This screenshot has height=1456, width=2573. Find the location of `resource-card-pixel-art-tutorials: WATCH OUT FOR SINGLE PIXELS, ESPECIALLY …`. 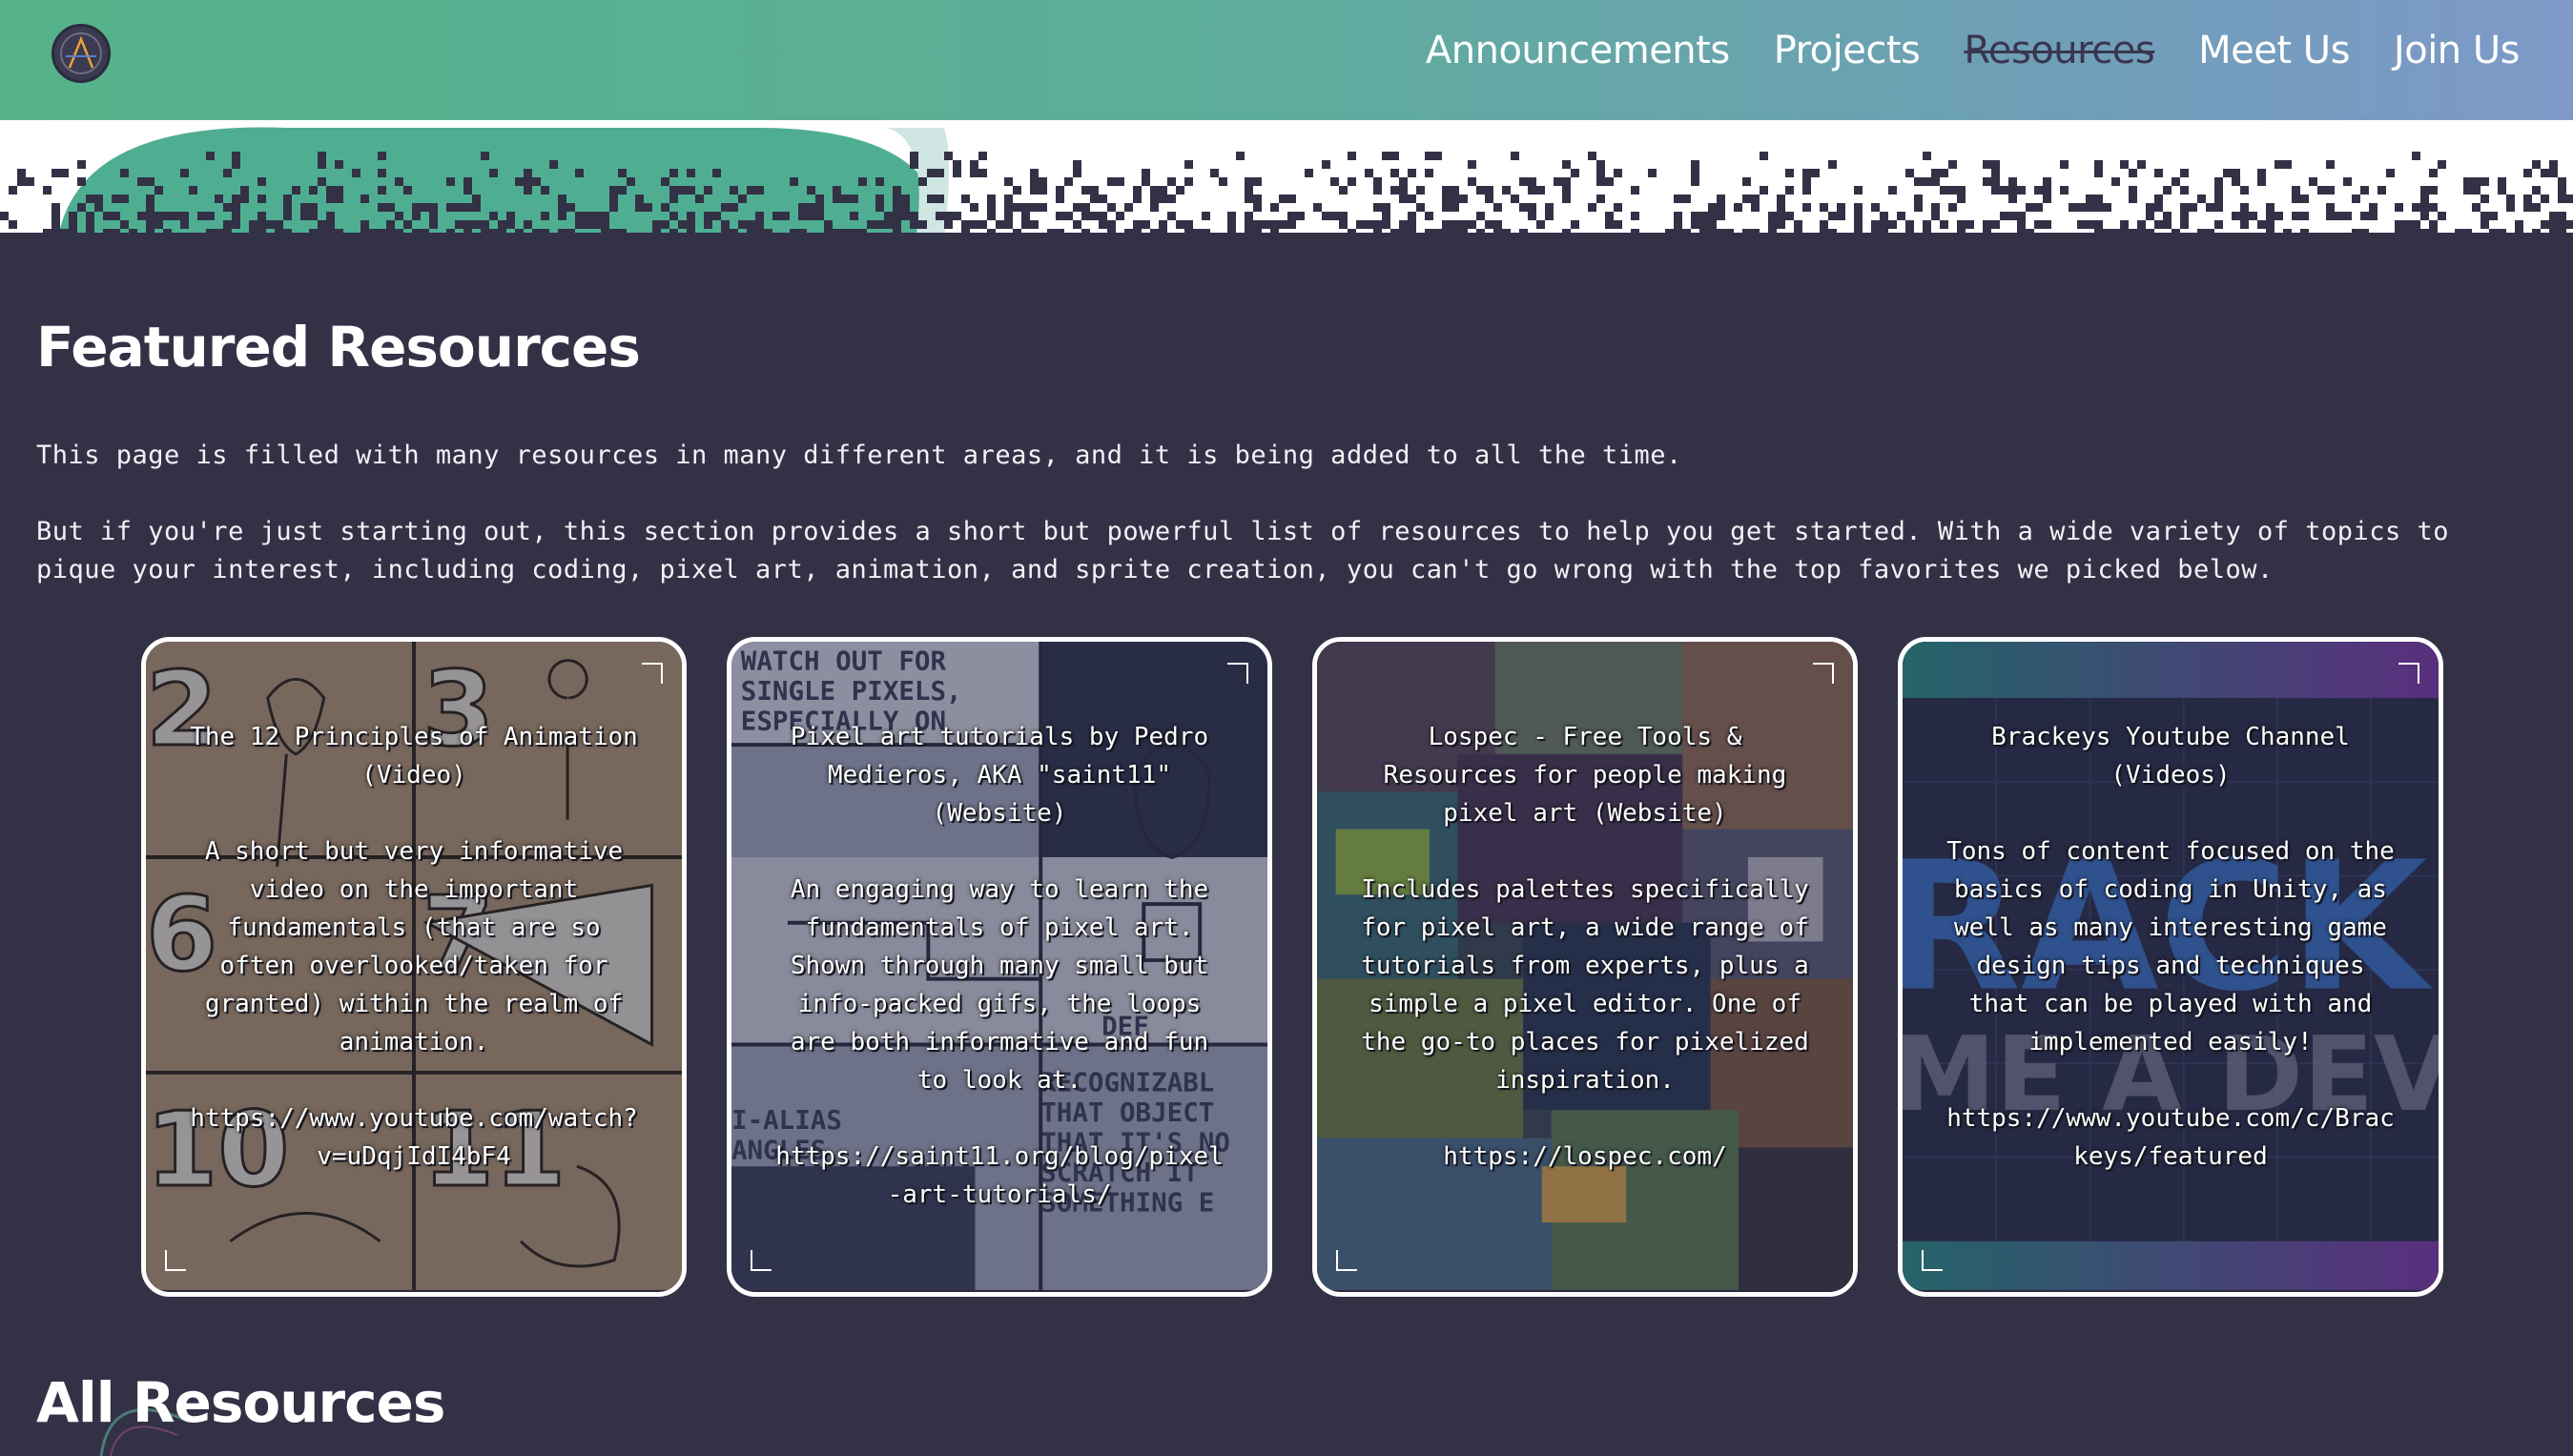

resource-card-pixel-art-tutorials: WATCH OUT FOR SINGLE PIXELS, ESPECIALLY … is located at coordinates (999, 967).